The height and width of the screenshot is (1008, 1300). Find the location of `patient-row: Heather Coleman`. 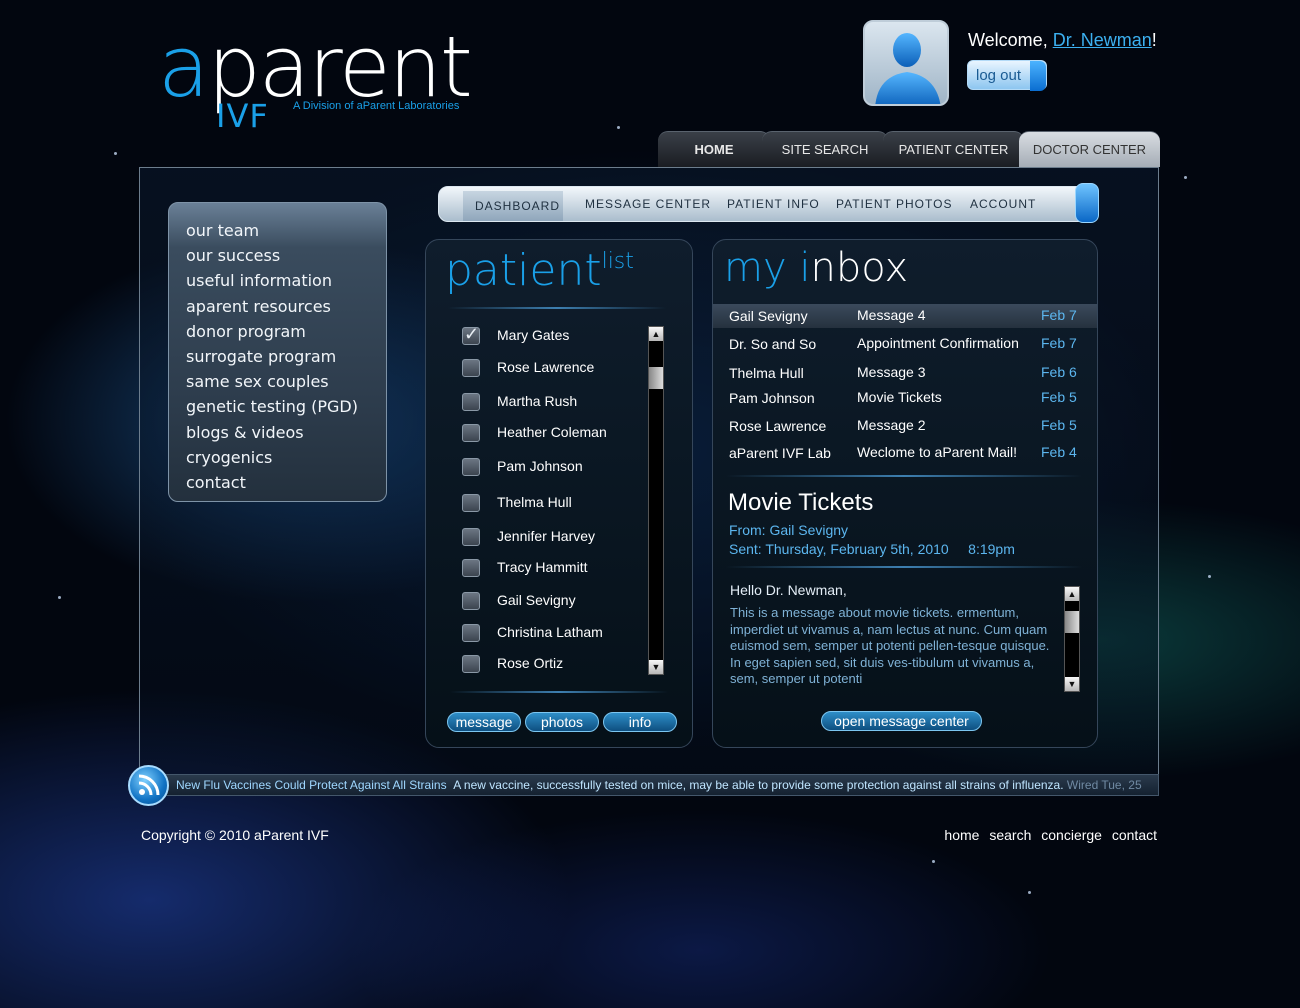

patient-row: Heather Coleman is located at coordinates (552, 433).